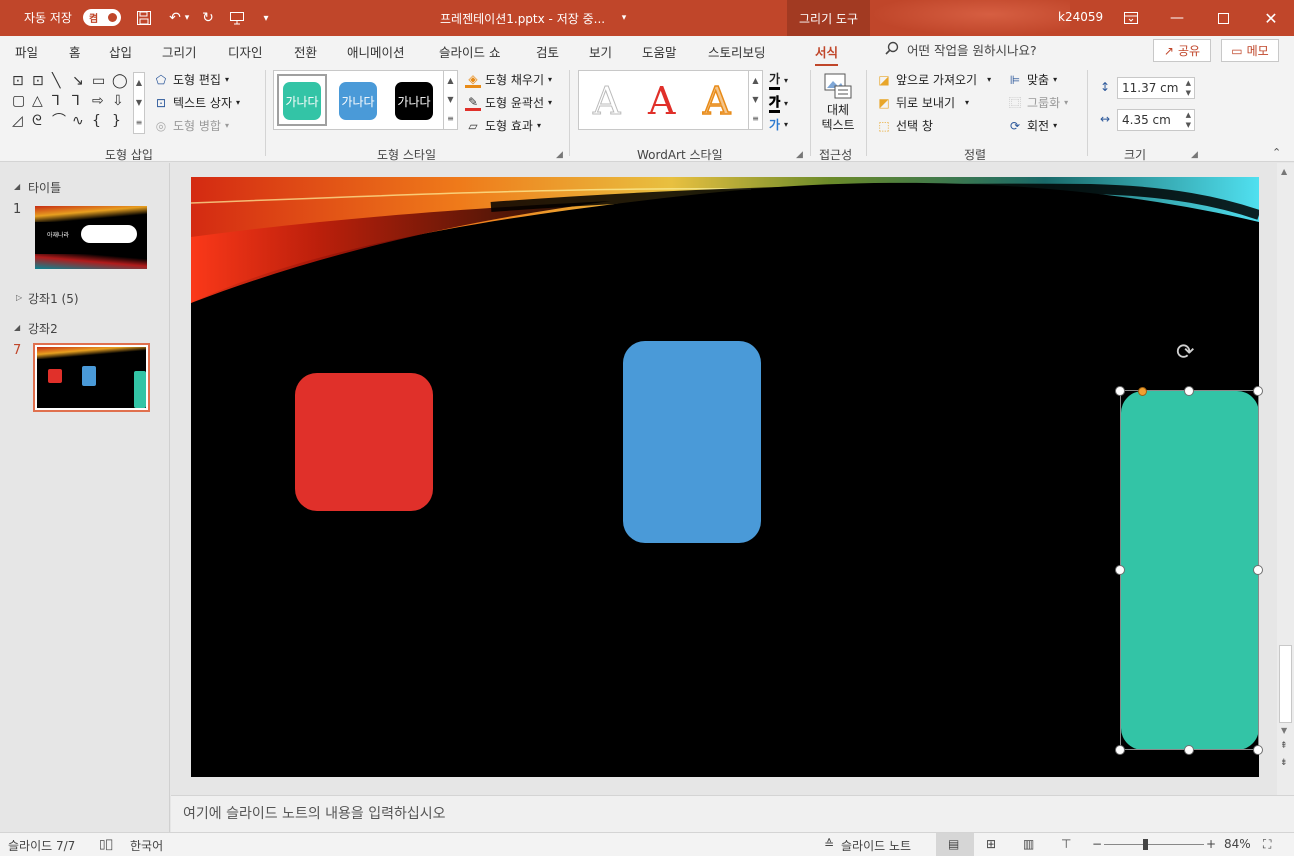 The height and width of the screenshot is (856, 1294). Describe the element at coordinates (503, 125) in the screenshot. I see `shape-effects-button: ▱ 도형 효과 ▾` at that location.